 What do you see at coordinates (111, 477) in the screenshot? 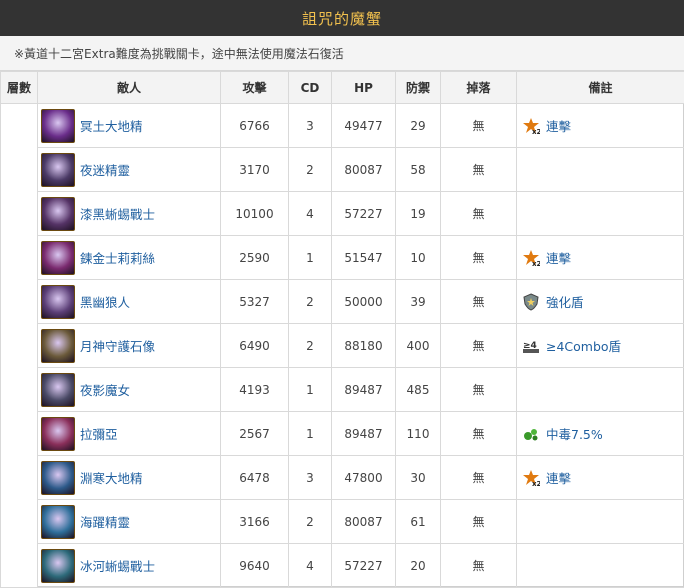
I see `enemy-name-link: 淵寒大地精` at bounding box center [111, 477].